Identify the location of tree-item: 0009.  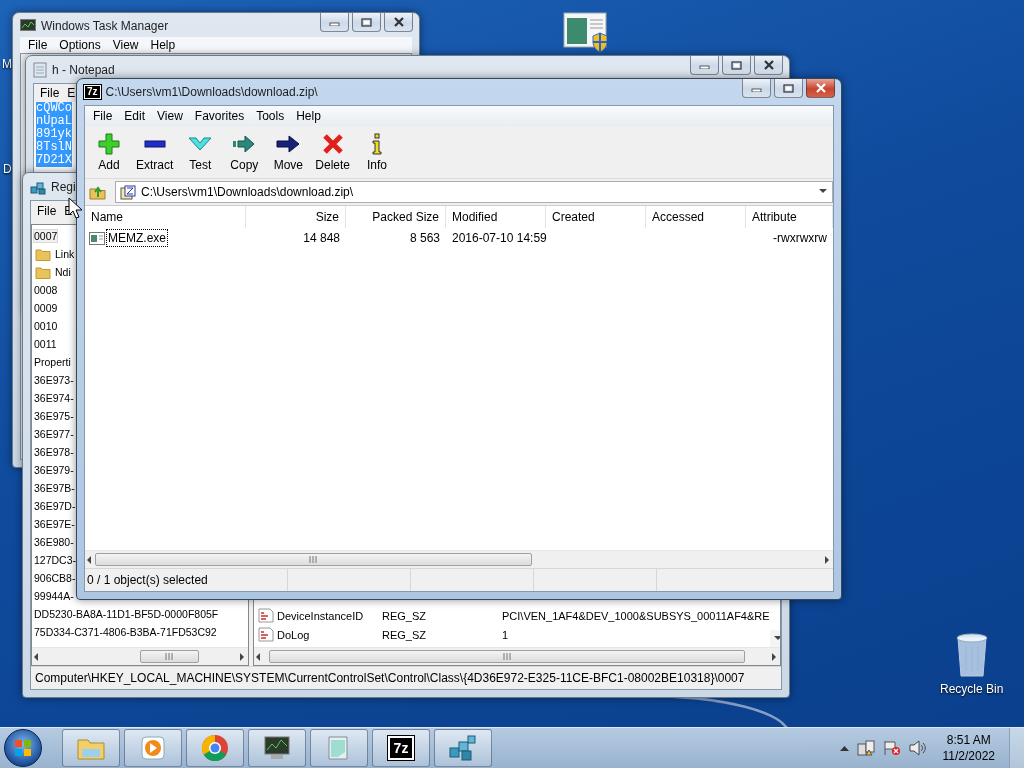
(46, 308).